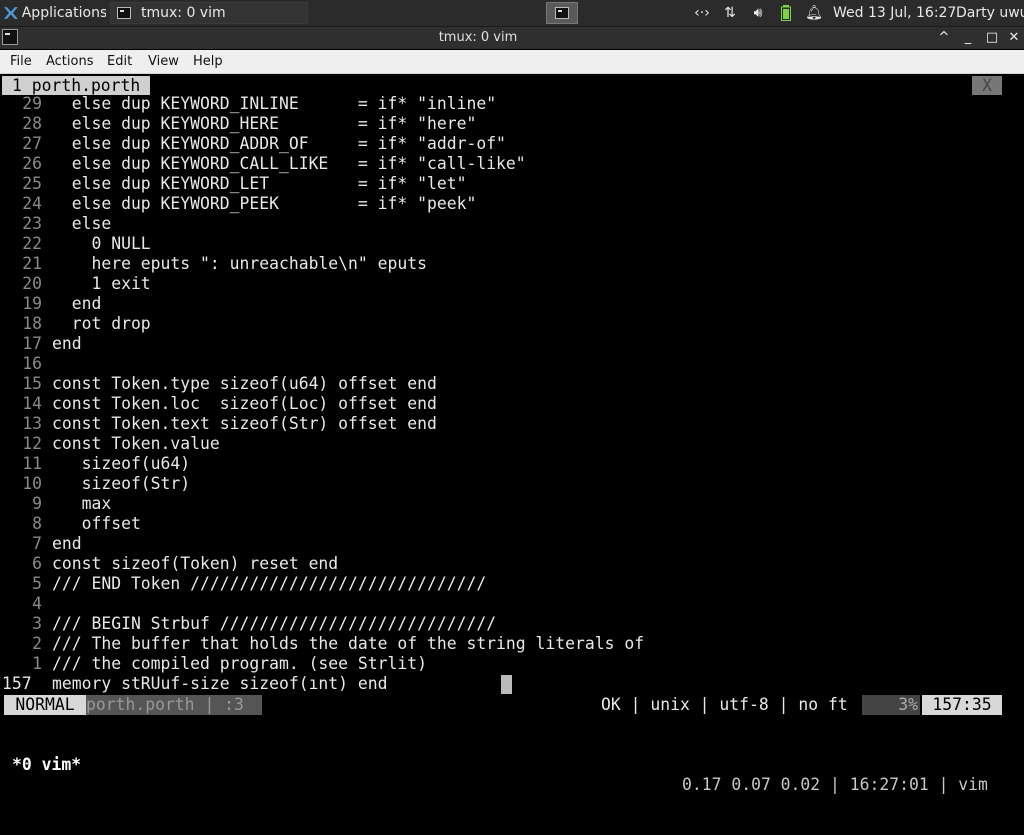 Image resolution: width=1024 pixels, height=835 pixels. I want to click on terminal-icon, so click(124, 13).